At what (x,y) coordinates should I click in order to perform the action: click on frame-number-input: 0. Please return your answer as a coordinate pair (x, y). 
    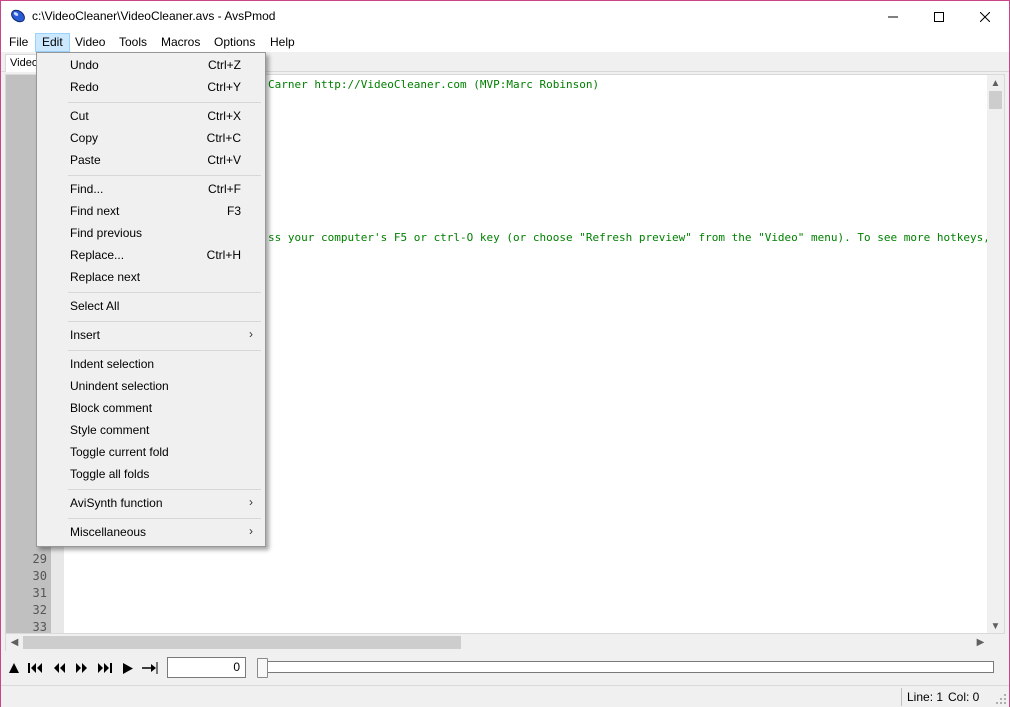
    Looking at the image, I should click on (206, 667).